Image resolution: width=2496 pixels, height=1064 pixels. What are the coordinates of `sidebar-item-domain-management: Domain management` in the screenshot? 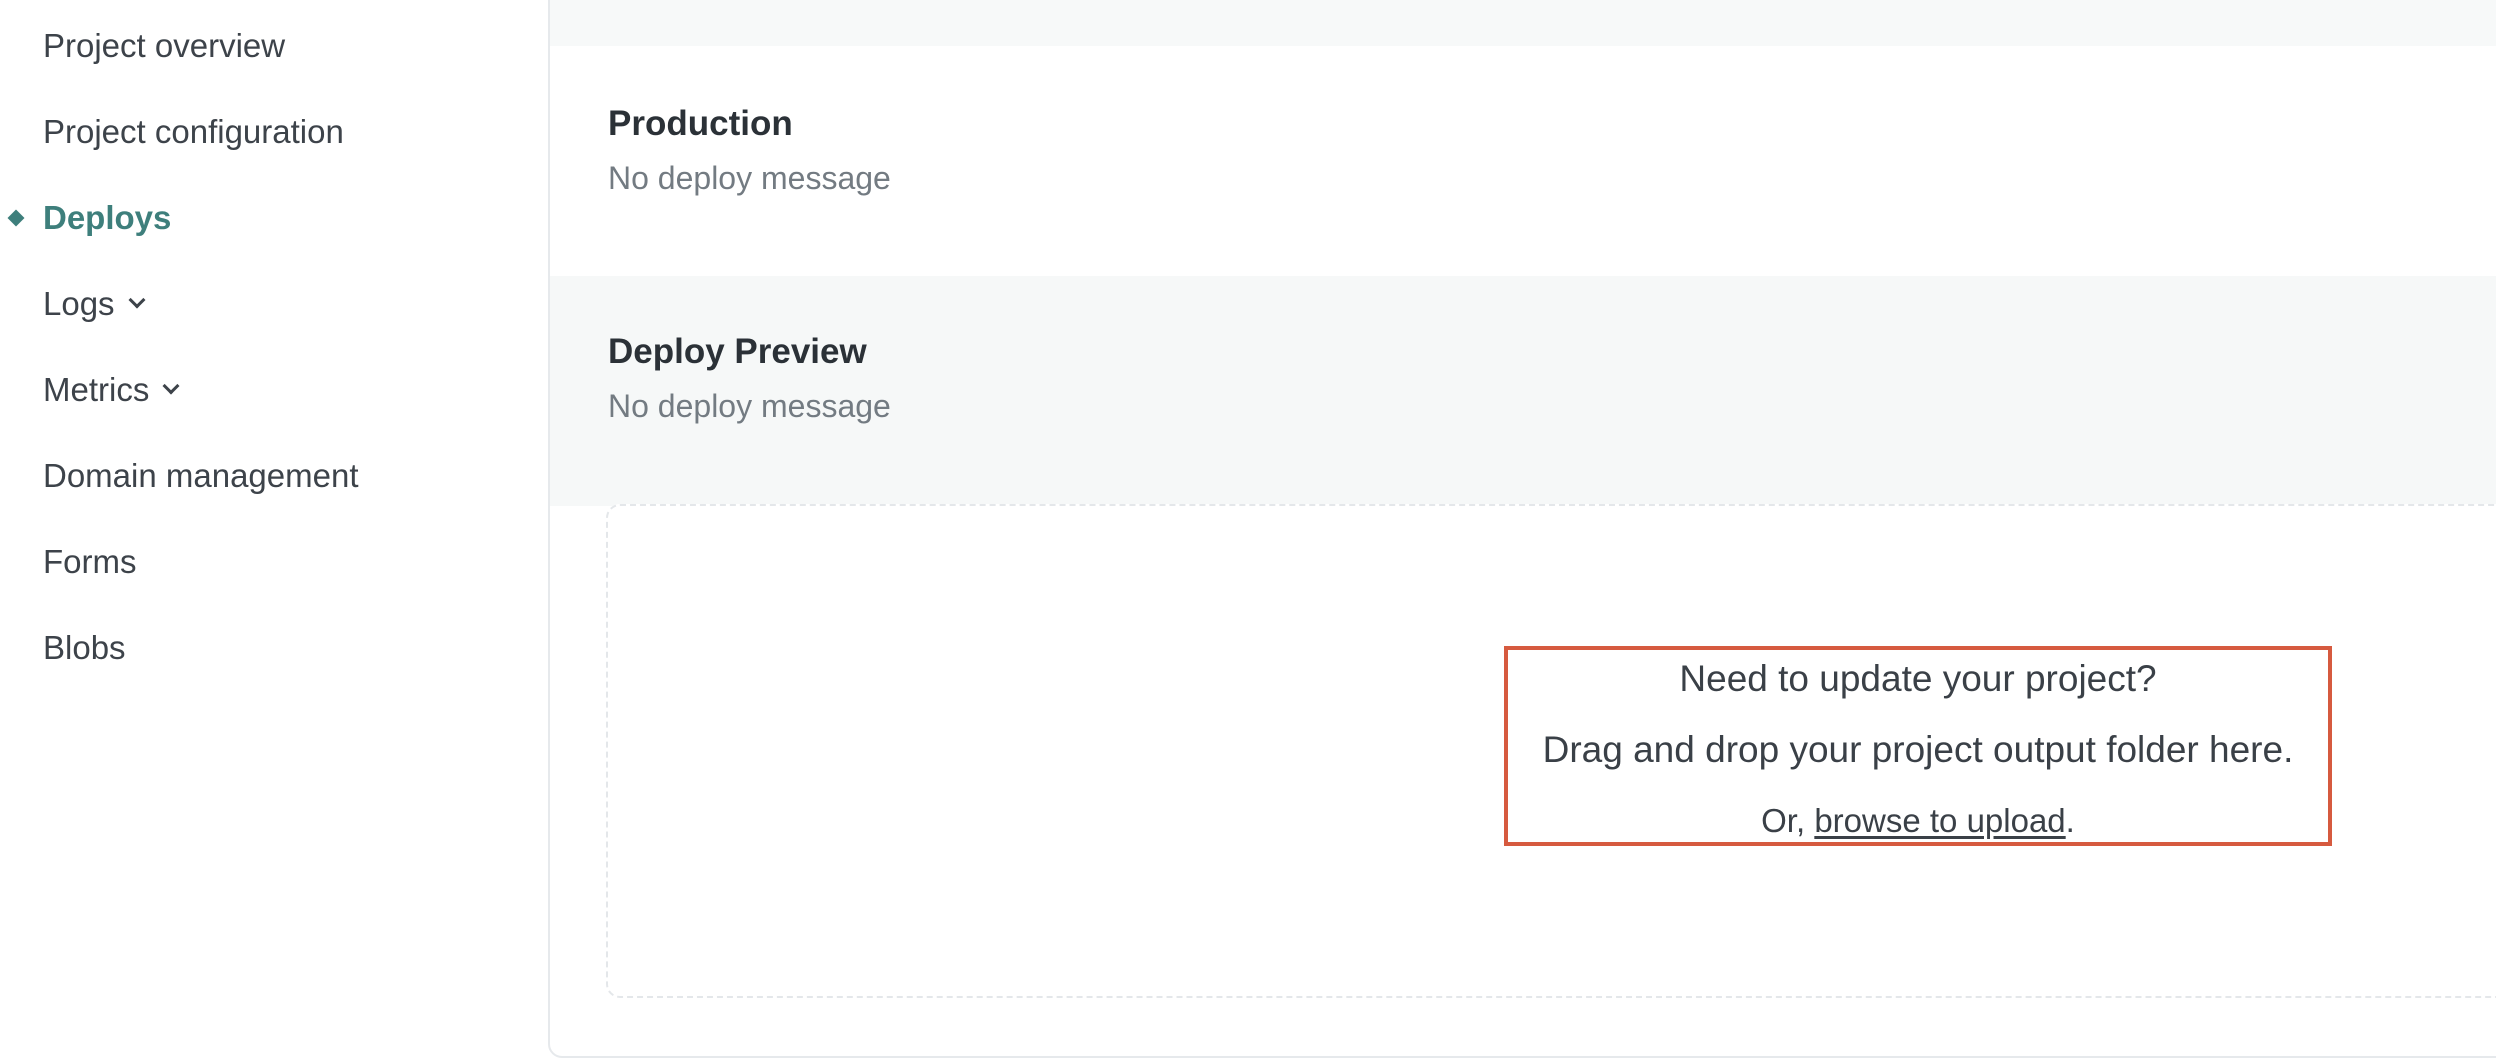 It's located at (201, 476).